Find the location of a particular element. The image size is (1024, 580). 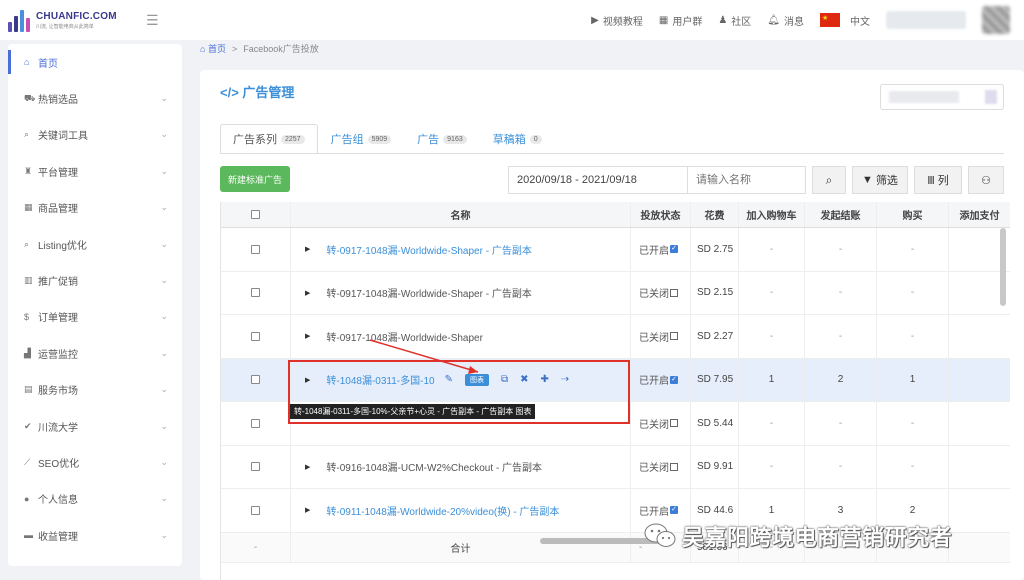

annotation-arrow is located at coordinates (424, 356).